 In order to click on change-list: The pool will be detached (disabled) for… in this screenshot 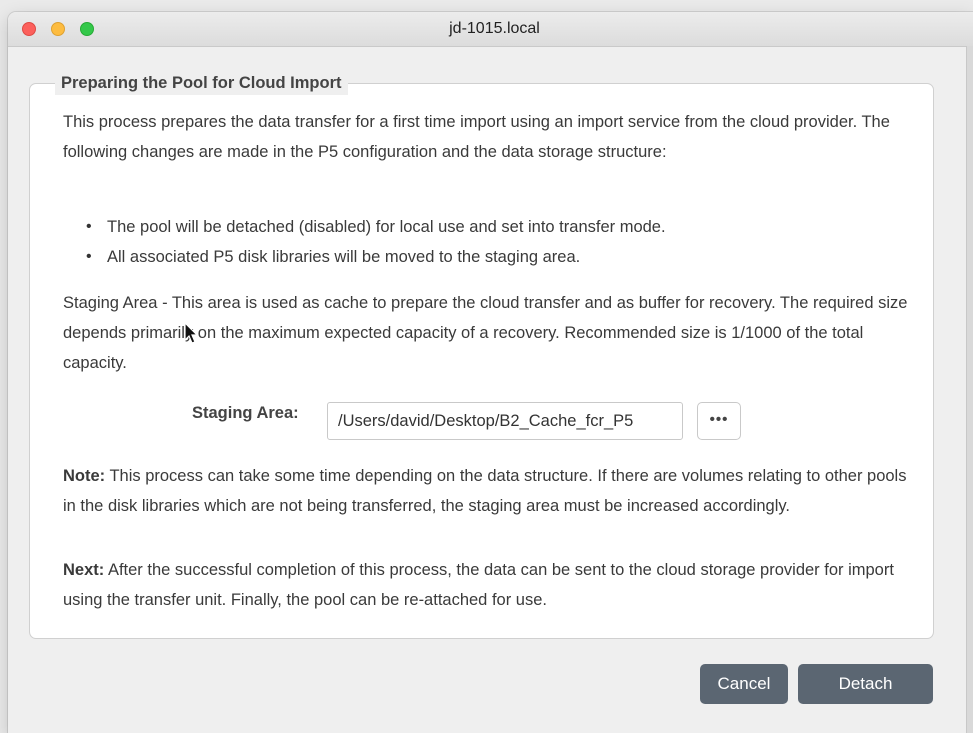, I will do `click(376, 242)`.